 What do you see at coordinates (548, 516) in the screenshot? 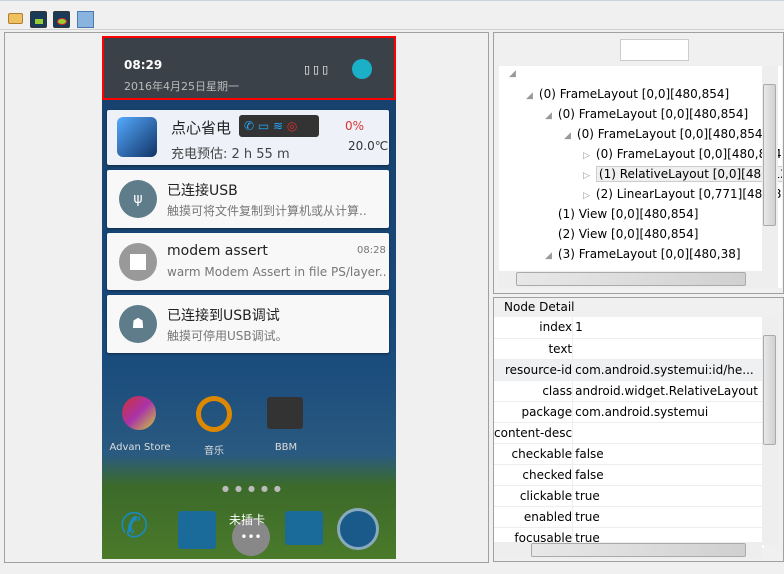
I see `property-name: enabled` at bounding box center [548, 516].